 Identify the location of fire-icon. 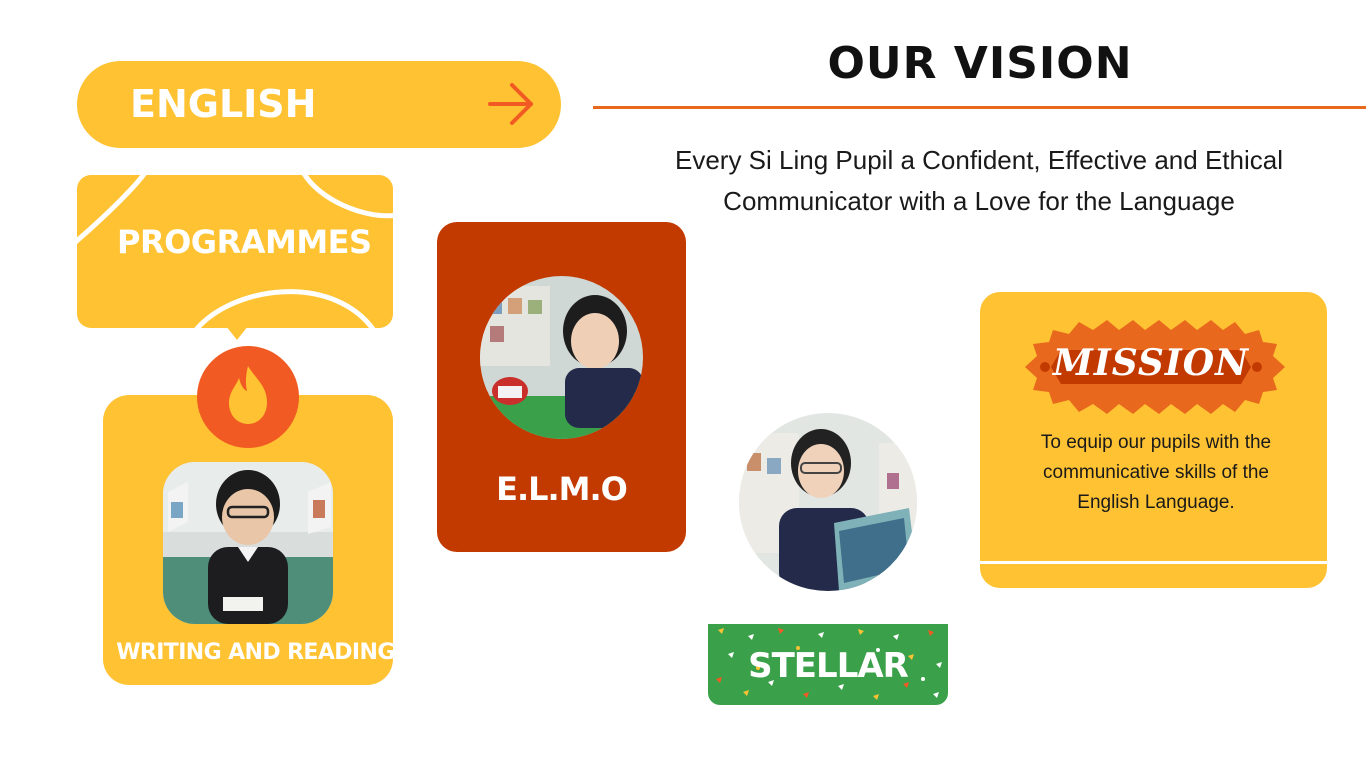
(248, 395).